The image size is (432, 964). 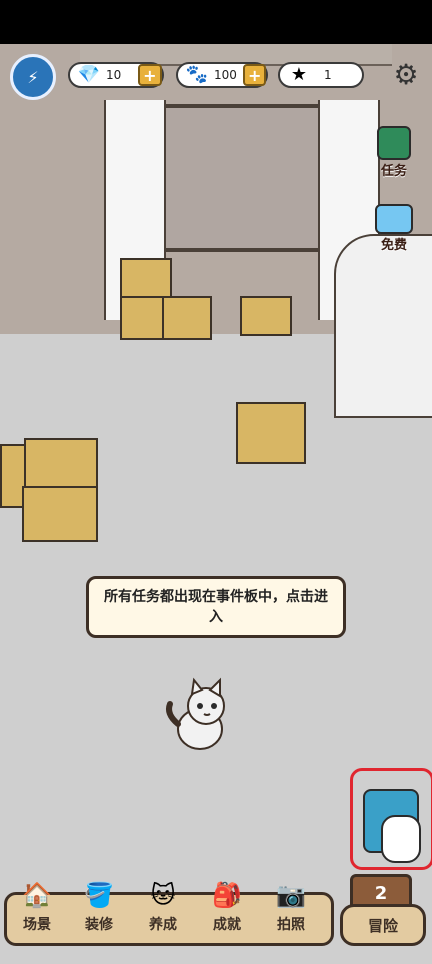 What do you see at coordinates (149, 75) in the screenshot?
I see `add-gems-button: +` at bounding box center [149, 75].